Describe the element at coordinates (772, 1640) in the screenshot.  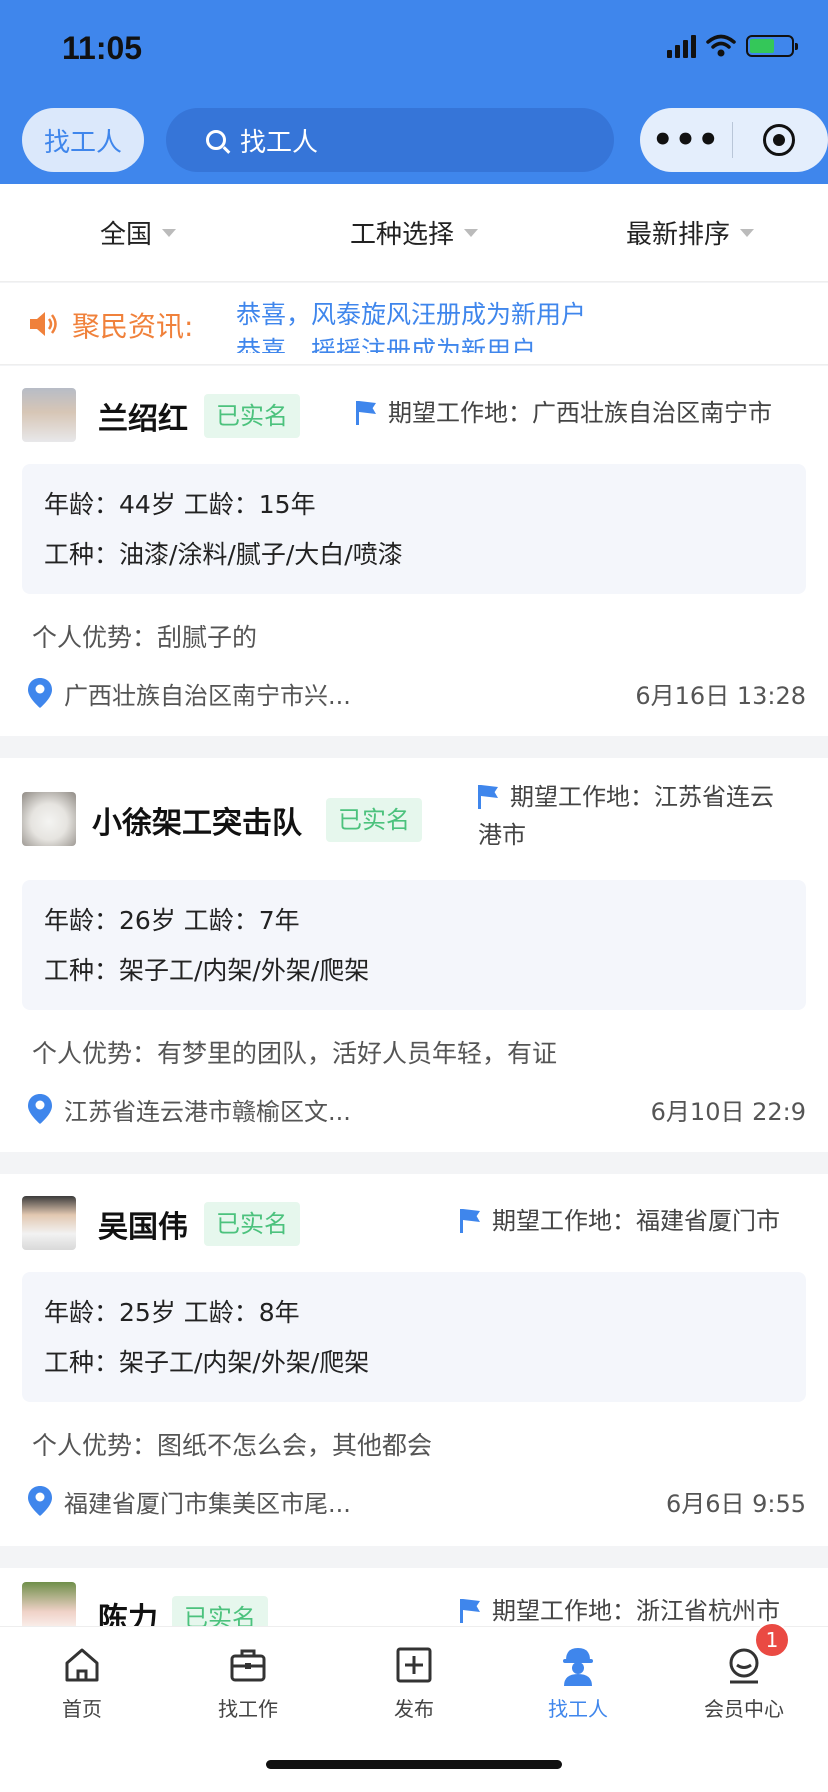
I see `notification-badge: 1` at that location.